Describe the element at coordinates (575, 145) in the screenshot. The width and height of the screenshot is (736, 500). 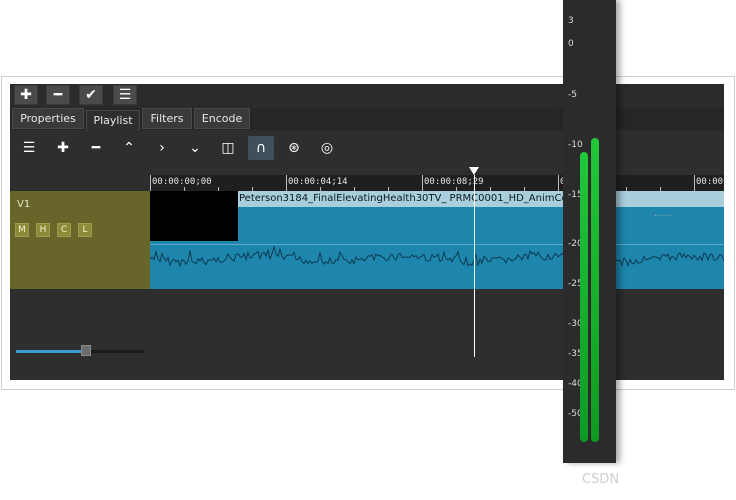
I see `meter-scale-label: -10` at that location.